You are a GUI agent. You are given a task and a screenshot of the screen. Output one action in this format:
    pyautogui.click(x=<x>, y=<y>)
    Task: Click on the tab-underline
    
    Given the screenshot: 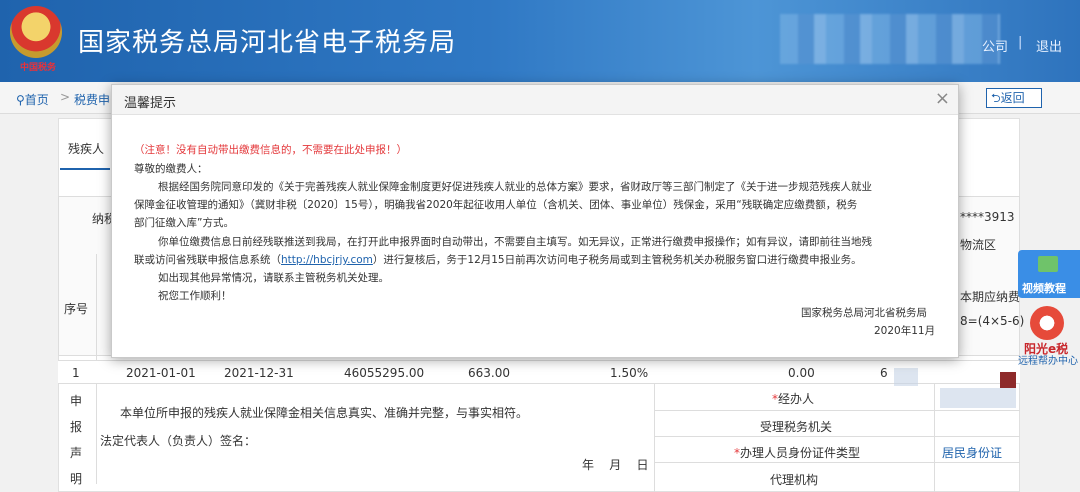 What is the action you would take?
    pyautogui.click(x=85, y=169)
    